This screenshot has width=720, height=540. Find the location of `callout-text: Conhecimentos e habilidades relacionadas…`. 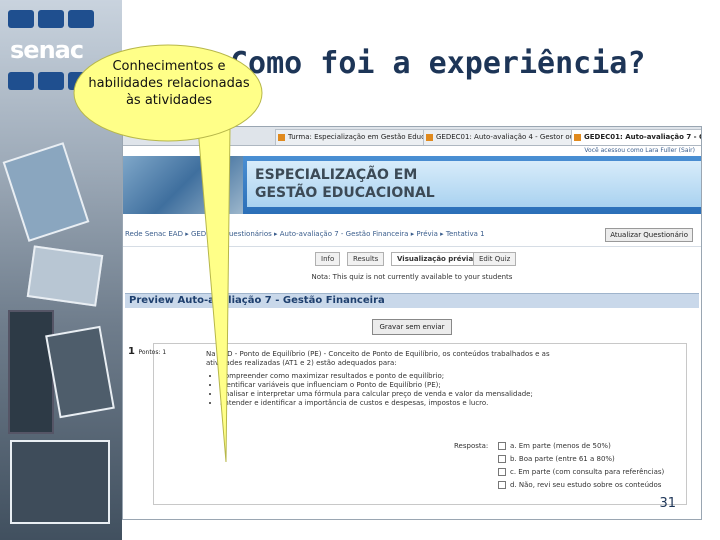

callout-text: Conhecimentos e habilidades relacionadas… is located at coordinates (169, 83).